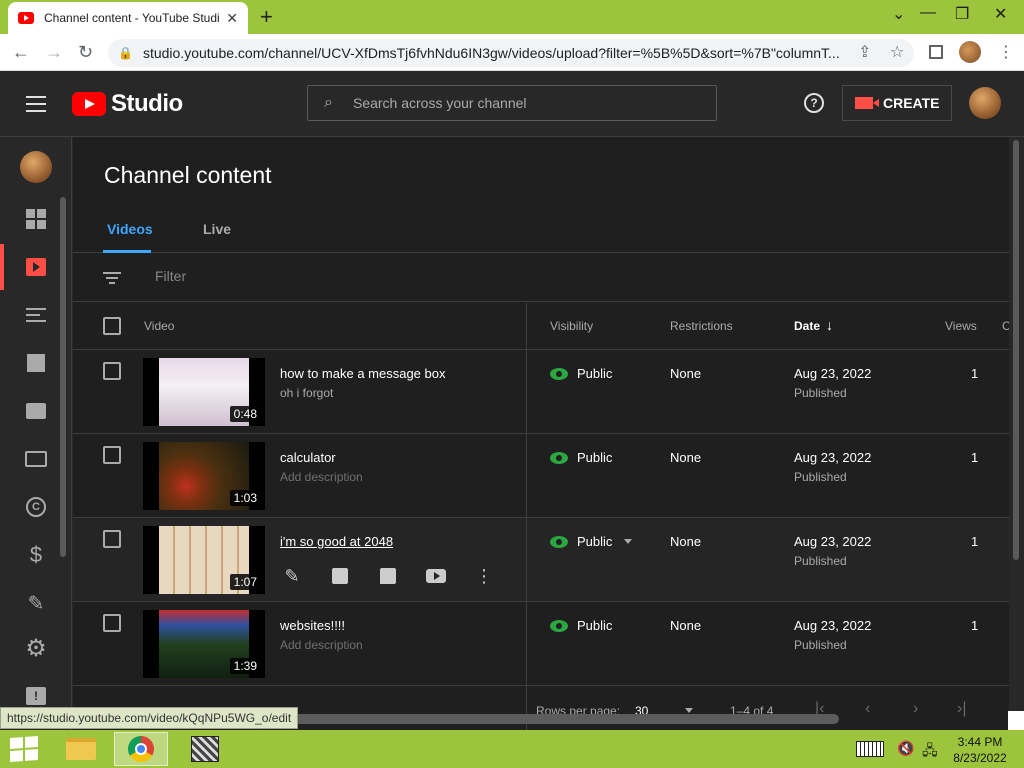  Describe the element at coordinates (985, 103) in the screenshot. I see `account-avatar` at that location.